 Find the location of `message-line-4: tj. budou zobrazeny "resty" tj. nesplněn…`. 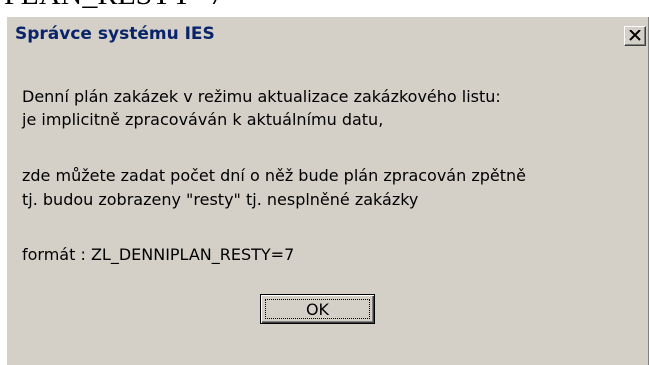

message-line-4: tj. budou zobrazeny "resty" tj. nesplněn… is located at coordinates (220, 199).